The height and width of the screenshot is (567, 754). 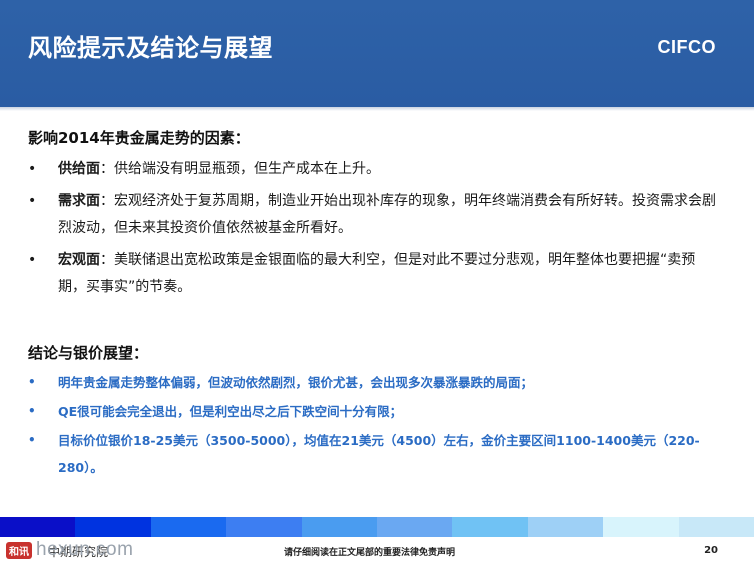 I want to click on factor-text: ：供给端没有明显瓶颈，但生产成本在上升。, so click(x=240, y=169).